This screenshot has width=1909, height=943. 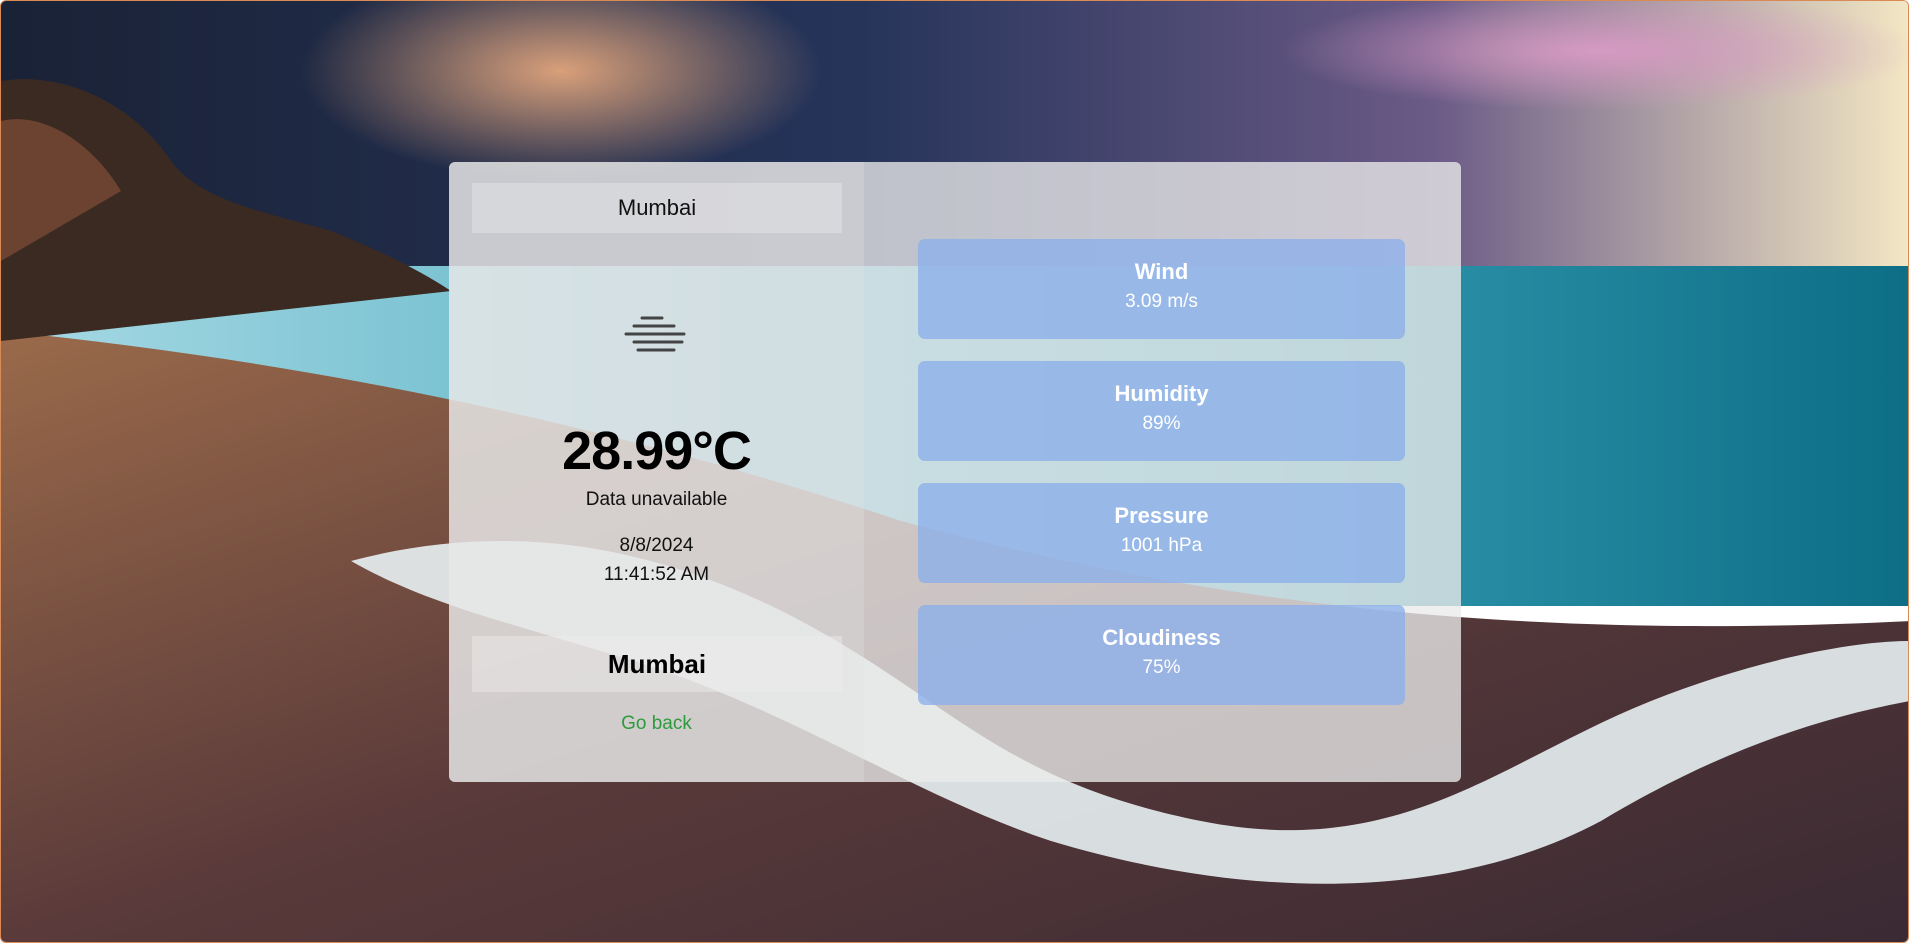 I want to click on pressure-stat-card: Pressure 1001 hPa, so click(x=1161, y=533).